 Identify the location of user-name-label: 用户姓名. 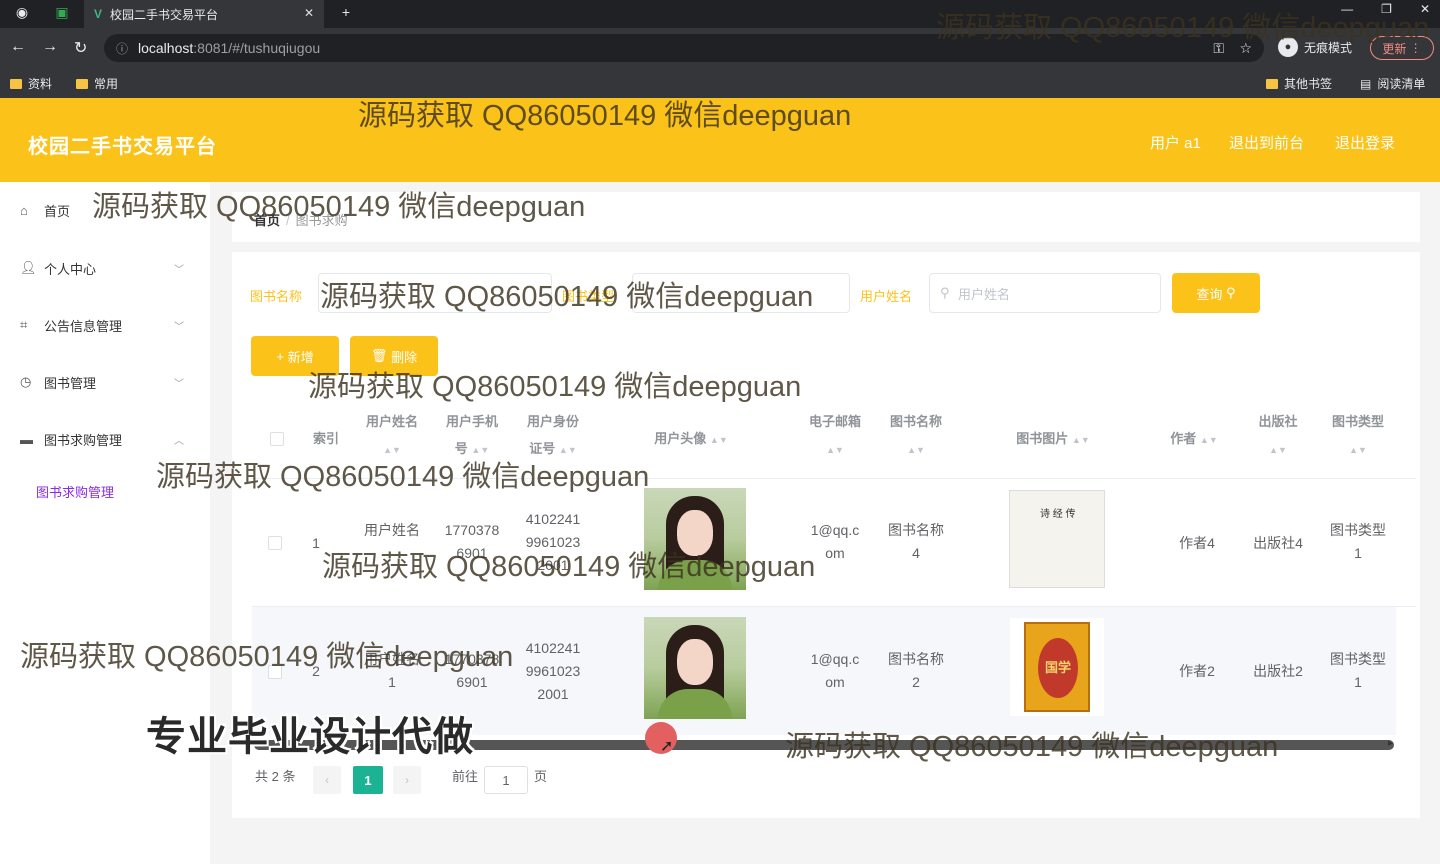
(886, 296).